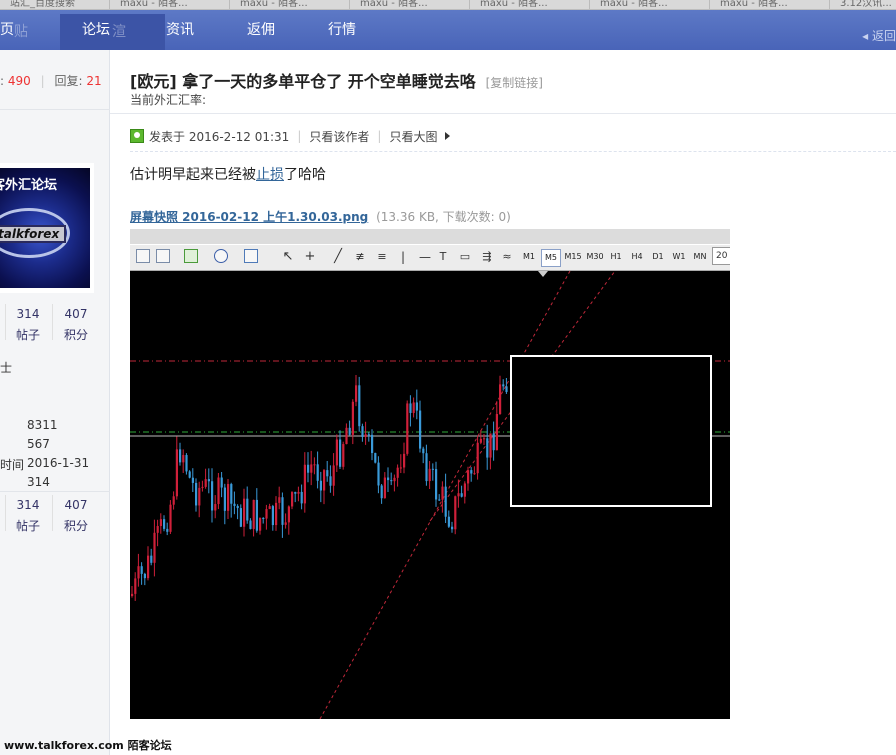 This screenshot has height=755, width=896. Describe the element at coordinates (88, 745) in the screenshot. I see `watermark-text: www.talkforex.com 陌客论坛` at that location.